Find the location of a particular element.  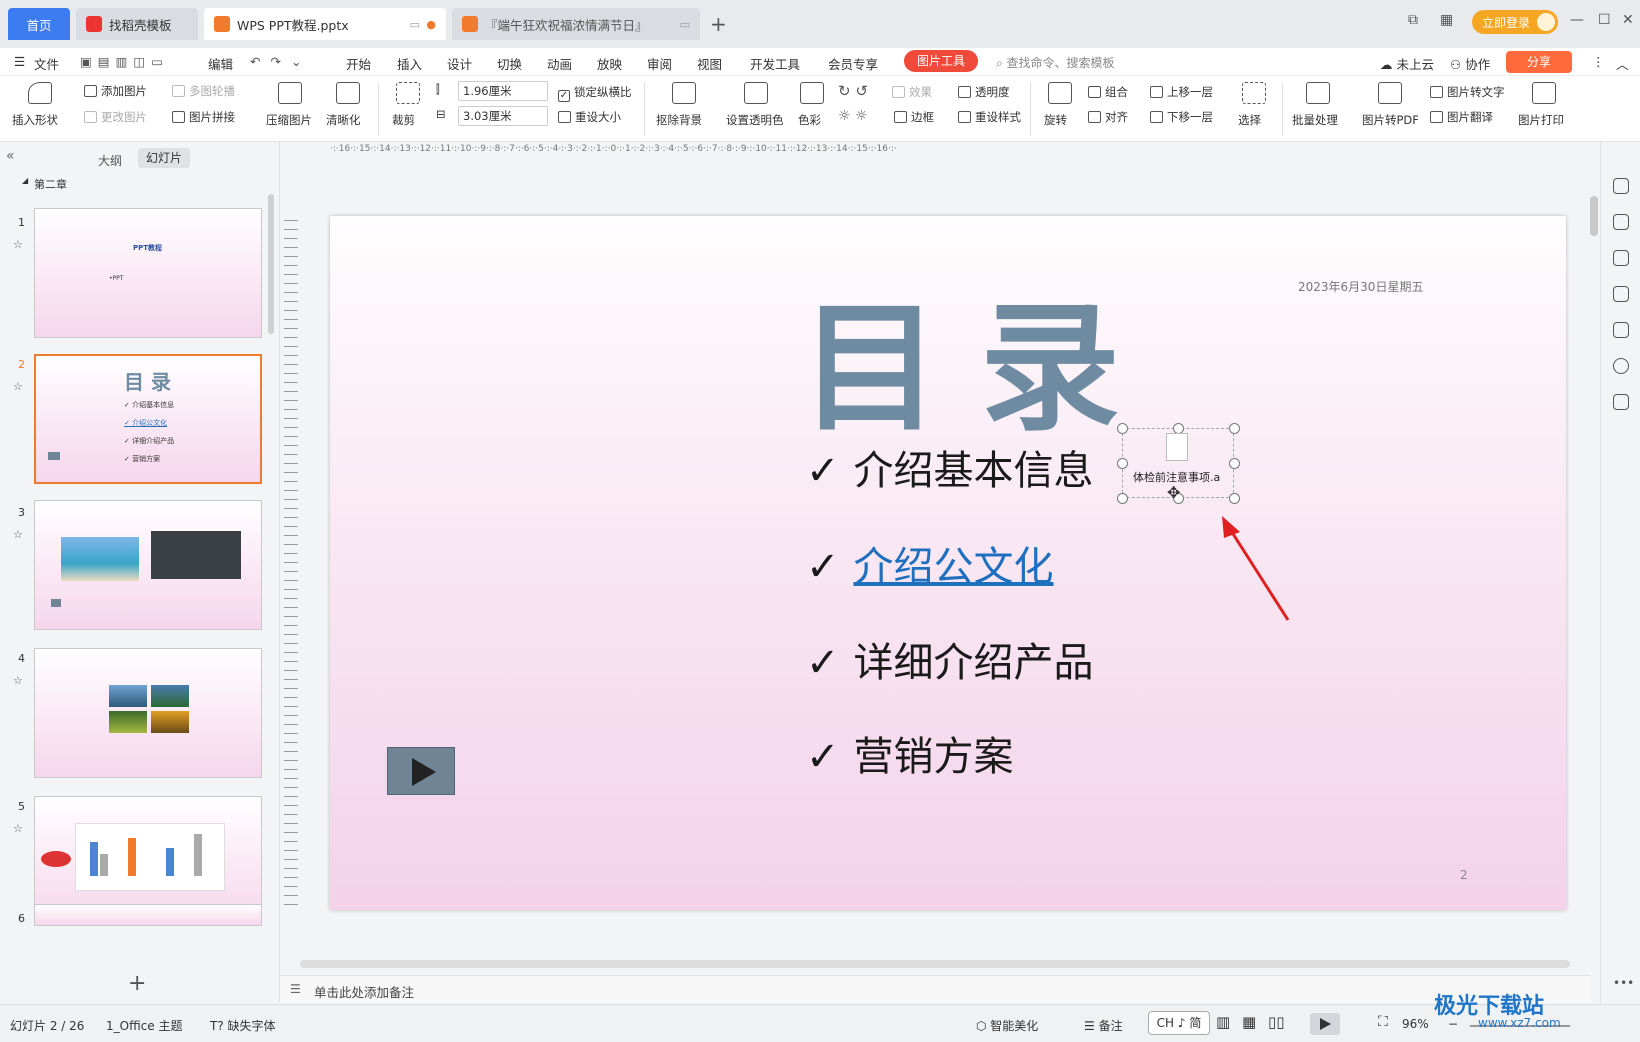

menu-picture-tools: 图片工具 is located at coordinates (941, 61).